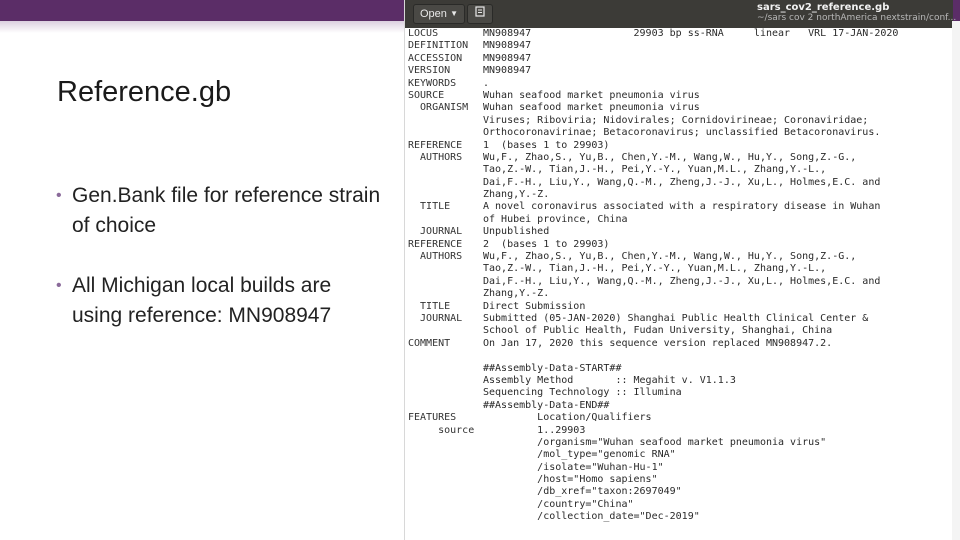 The width and height of the screenshot is (960, 540). I want to click on genbank-field-key: VERSION, so click(429, 71).